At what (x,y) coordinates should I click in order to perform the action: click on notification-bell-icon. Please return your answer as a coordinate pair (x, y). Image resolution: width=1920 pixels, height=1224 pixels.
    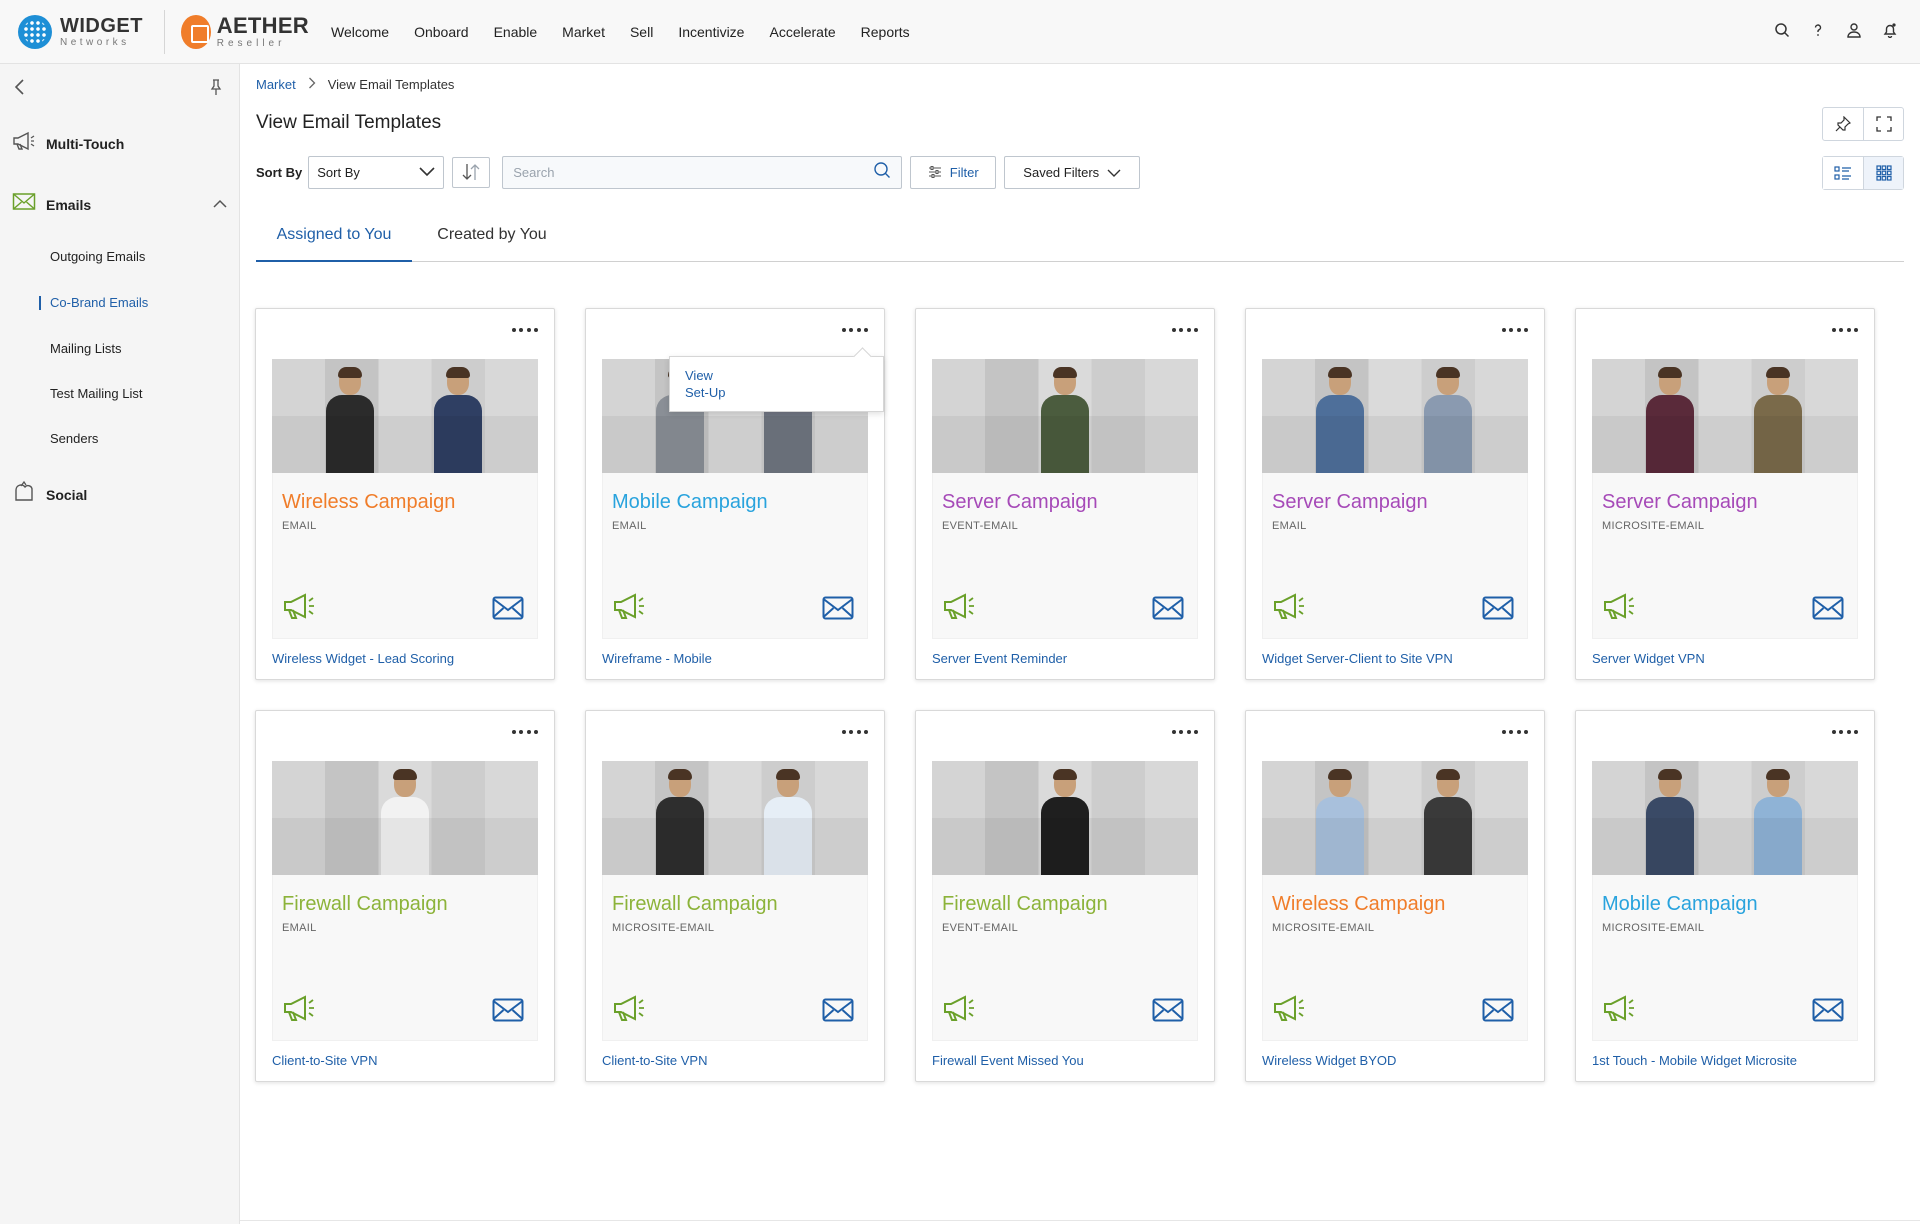
    Looking at the image, I should click on (1890, 30).